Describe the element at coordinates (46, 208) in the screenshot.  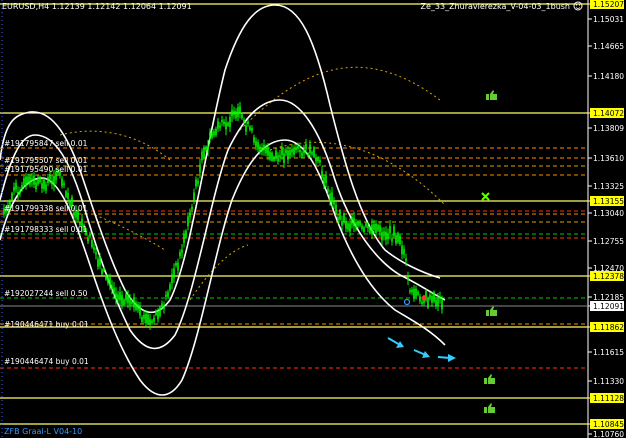
I see `order-label: #191799338 sell 0.01` at that location.